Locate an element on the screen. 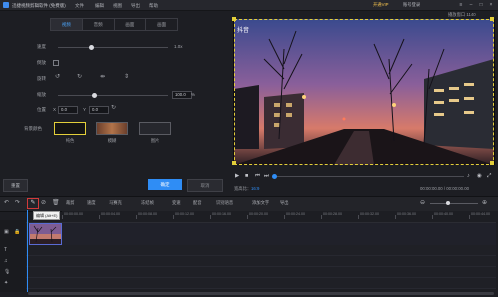 The width and height of the screenshot is (498, 297). cancel-button: 取消 is located at coordinates (205, 185).